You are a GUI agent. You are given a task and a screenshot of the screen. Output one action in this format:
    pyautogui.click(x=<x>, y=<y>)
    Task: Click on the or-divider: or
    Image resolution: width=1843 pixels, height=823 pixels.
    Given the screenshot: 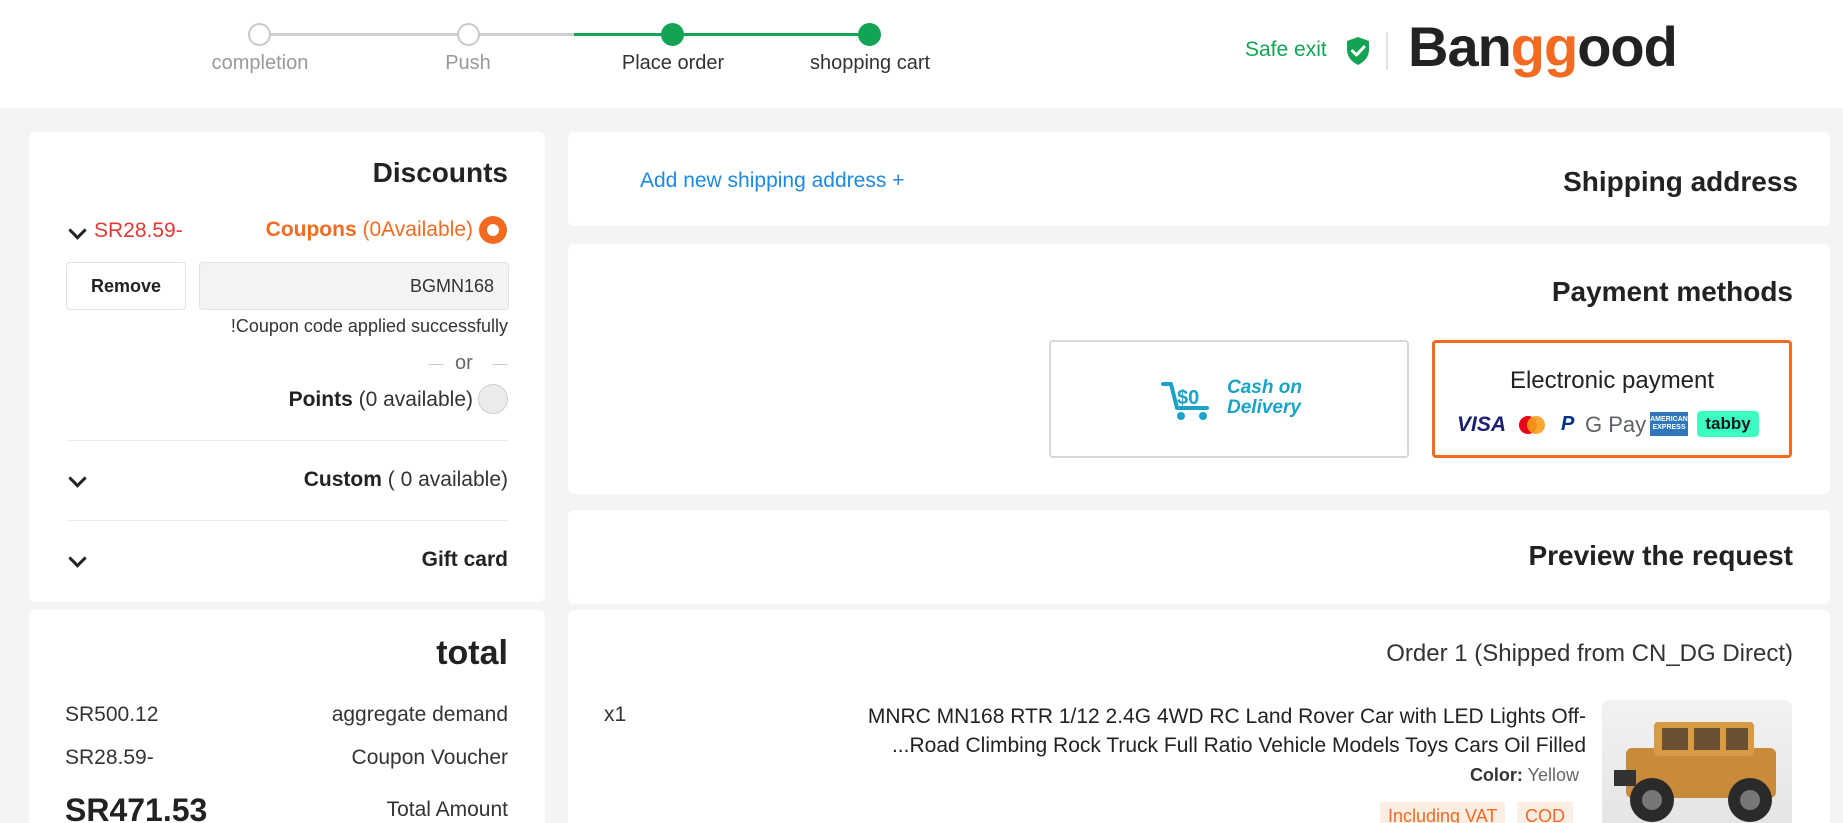 What is the action you would take?
    pyautogui.click(x=468, y=364)
    